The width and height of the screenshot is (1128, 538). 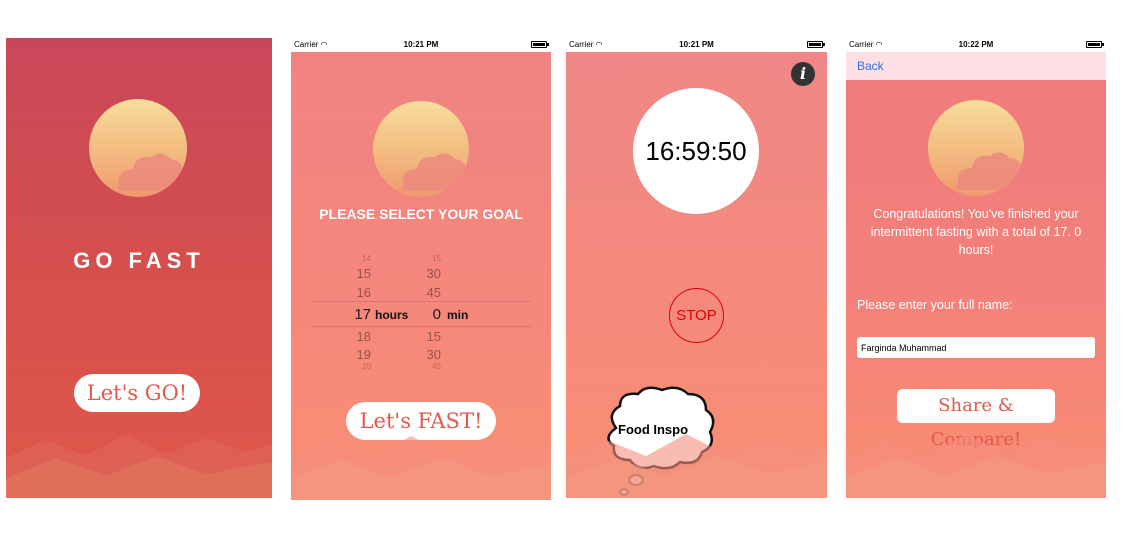 I want to click on back-button: Back, so click(x=870, y=66).